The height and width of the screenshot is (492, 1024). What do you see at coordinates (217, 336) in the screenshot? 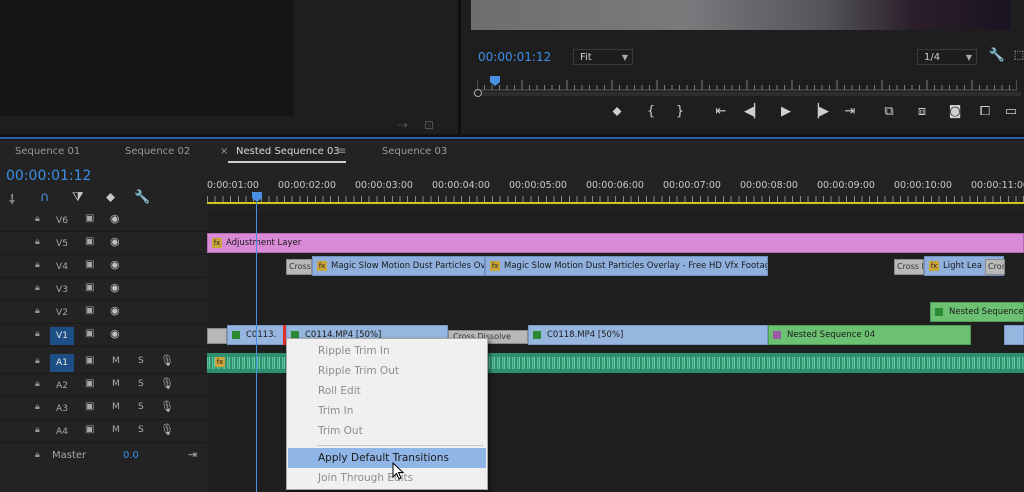
I see `transition-left-edge` at bounding box center [217, 336].